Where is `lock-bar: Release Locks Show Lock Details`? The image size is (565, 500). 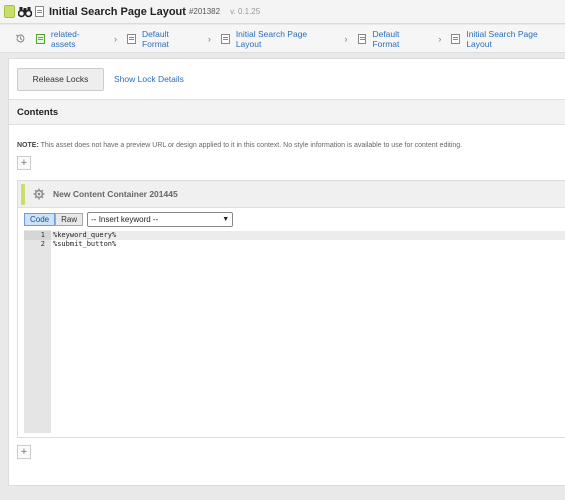 lock-bar: Release Locks Show Lock Details is located at coordinates (287, 79).